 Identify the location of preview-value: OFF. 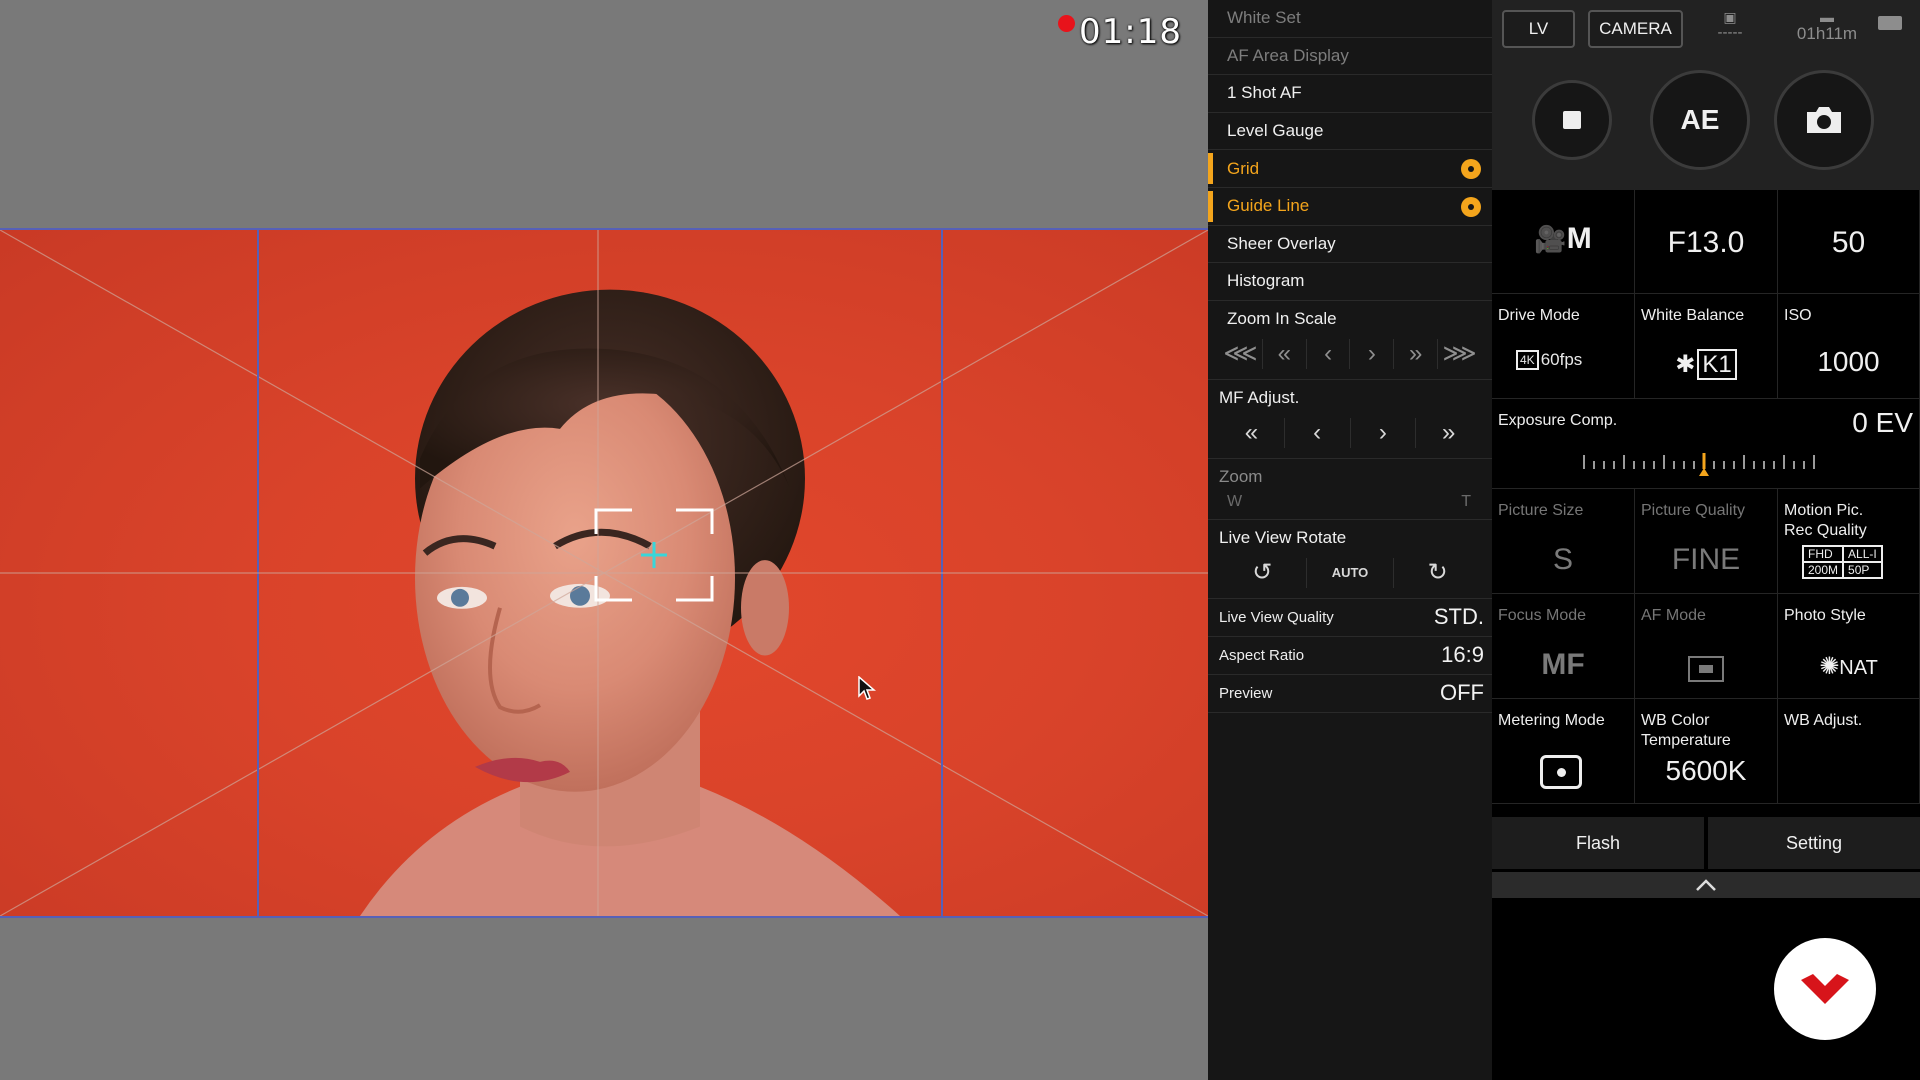
(1462, 693).